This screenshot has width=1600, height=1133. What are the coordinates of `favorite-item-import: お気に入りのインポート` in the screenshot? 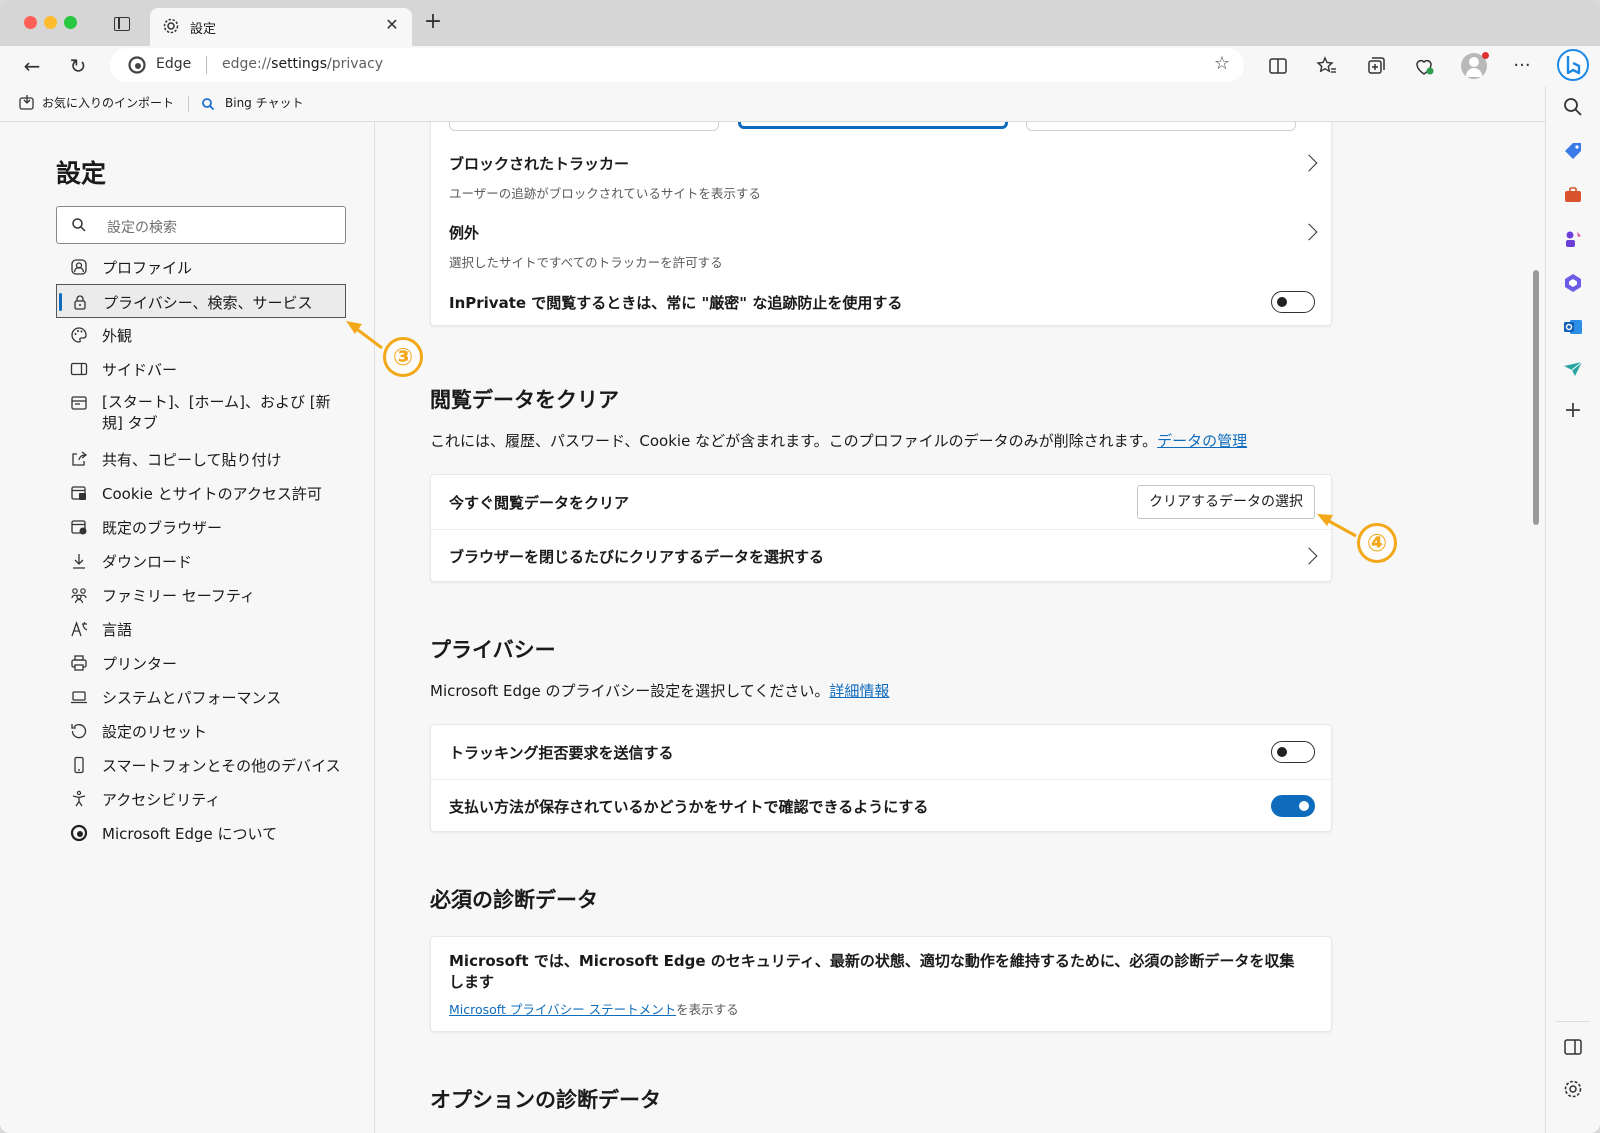 It's located at (108, 102).